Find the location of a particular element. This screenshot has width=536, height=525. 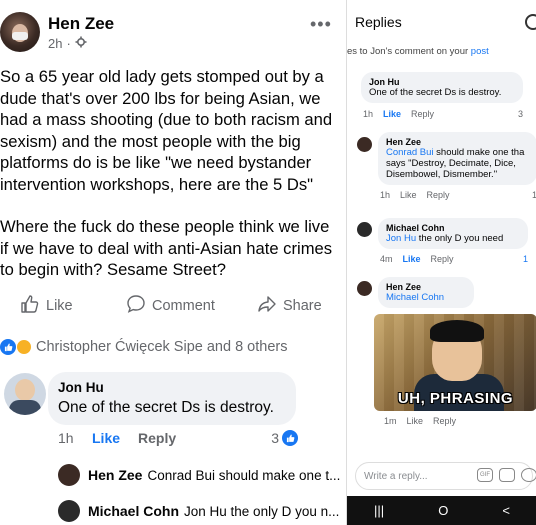

comment-text: One of the secret Ds is destroy. is located at coordinates (166, 407).